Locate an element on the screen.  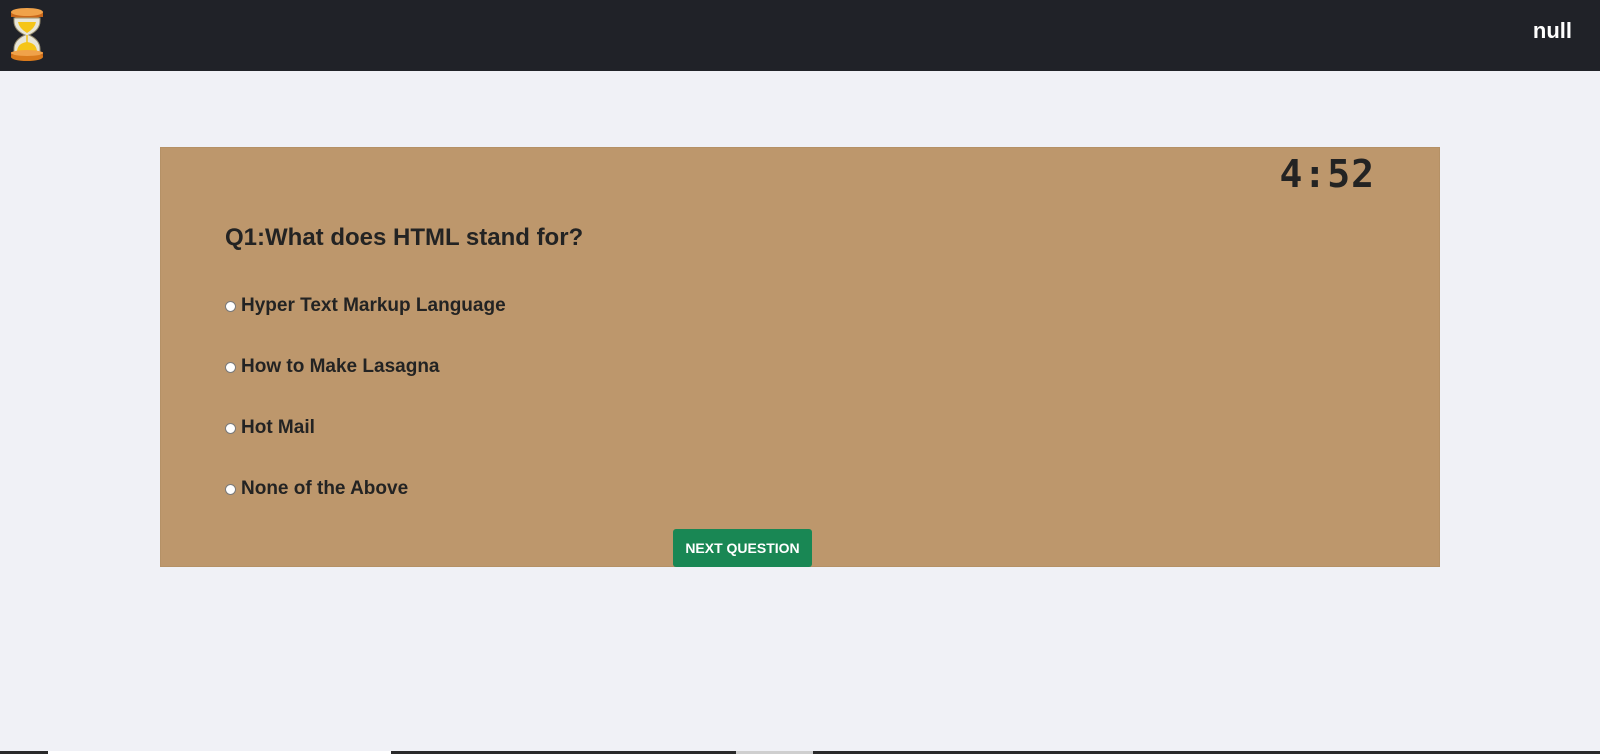
answer-label: Hot Mail is located at coordinates (278, 428).